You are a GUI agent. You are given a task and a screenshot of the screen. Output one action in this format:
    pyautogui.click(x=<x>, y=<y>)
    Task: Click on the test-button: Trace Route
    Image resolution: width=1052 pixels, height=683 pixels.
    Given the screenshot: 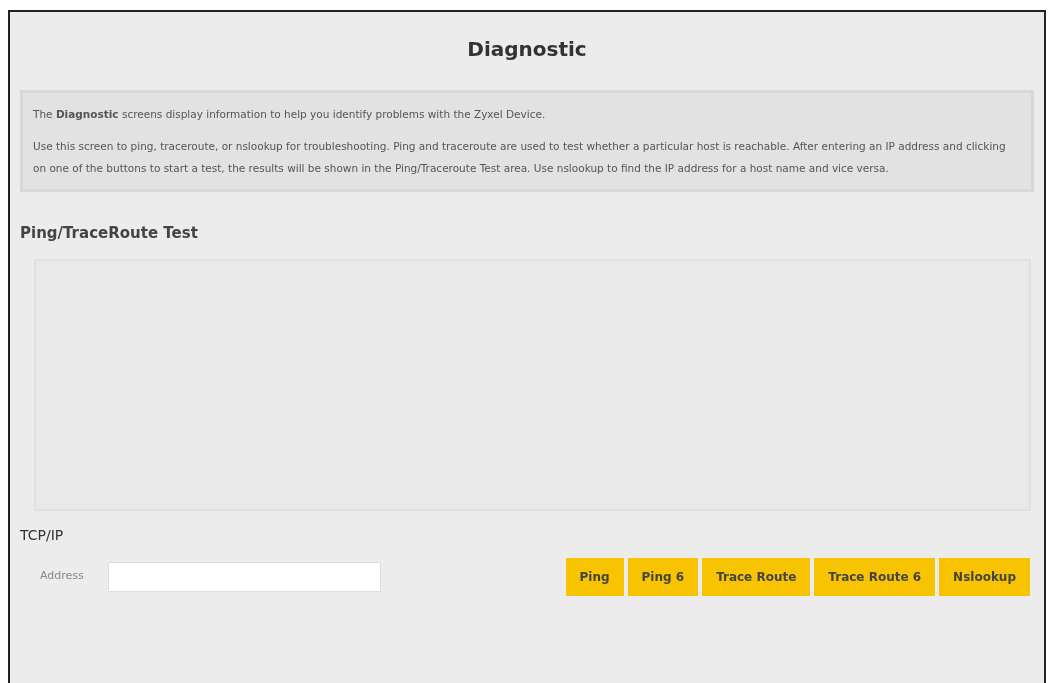 What is the action you would take?
    pyautogui.click(x=756, y=576)
    